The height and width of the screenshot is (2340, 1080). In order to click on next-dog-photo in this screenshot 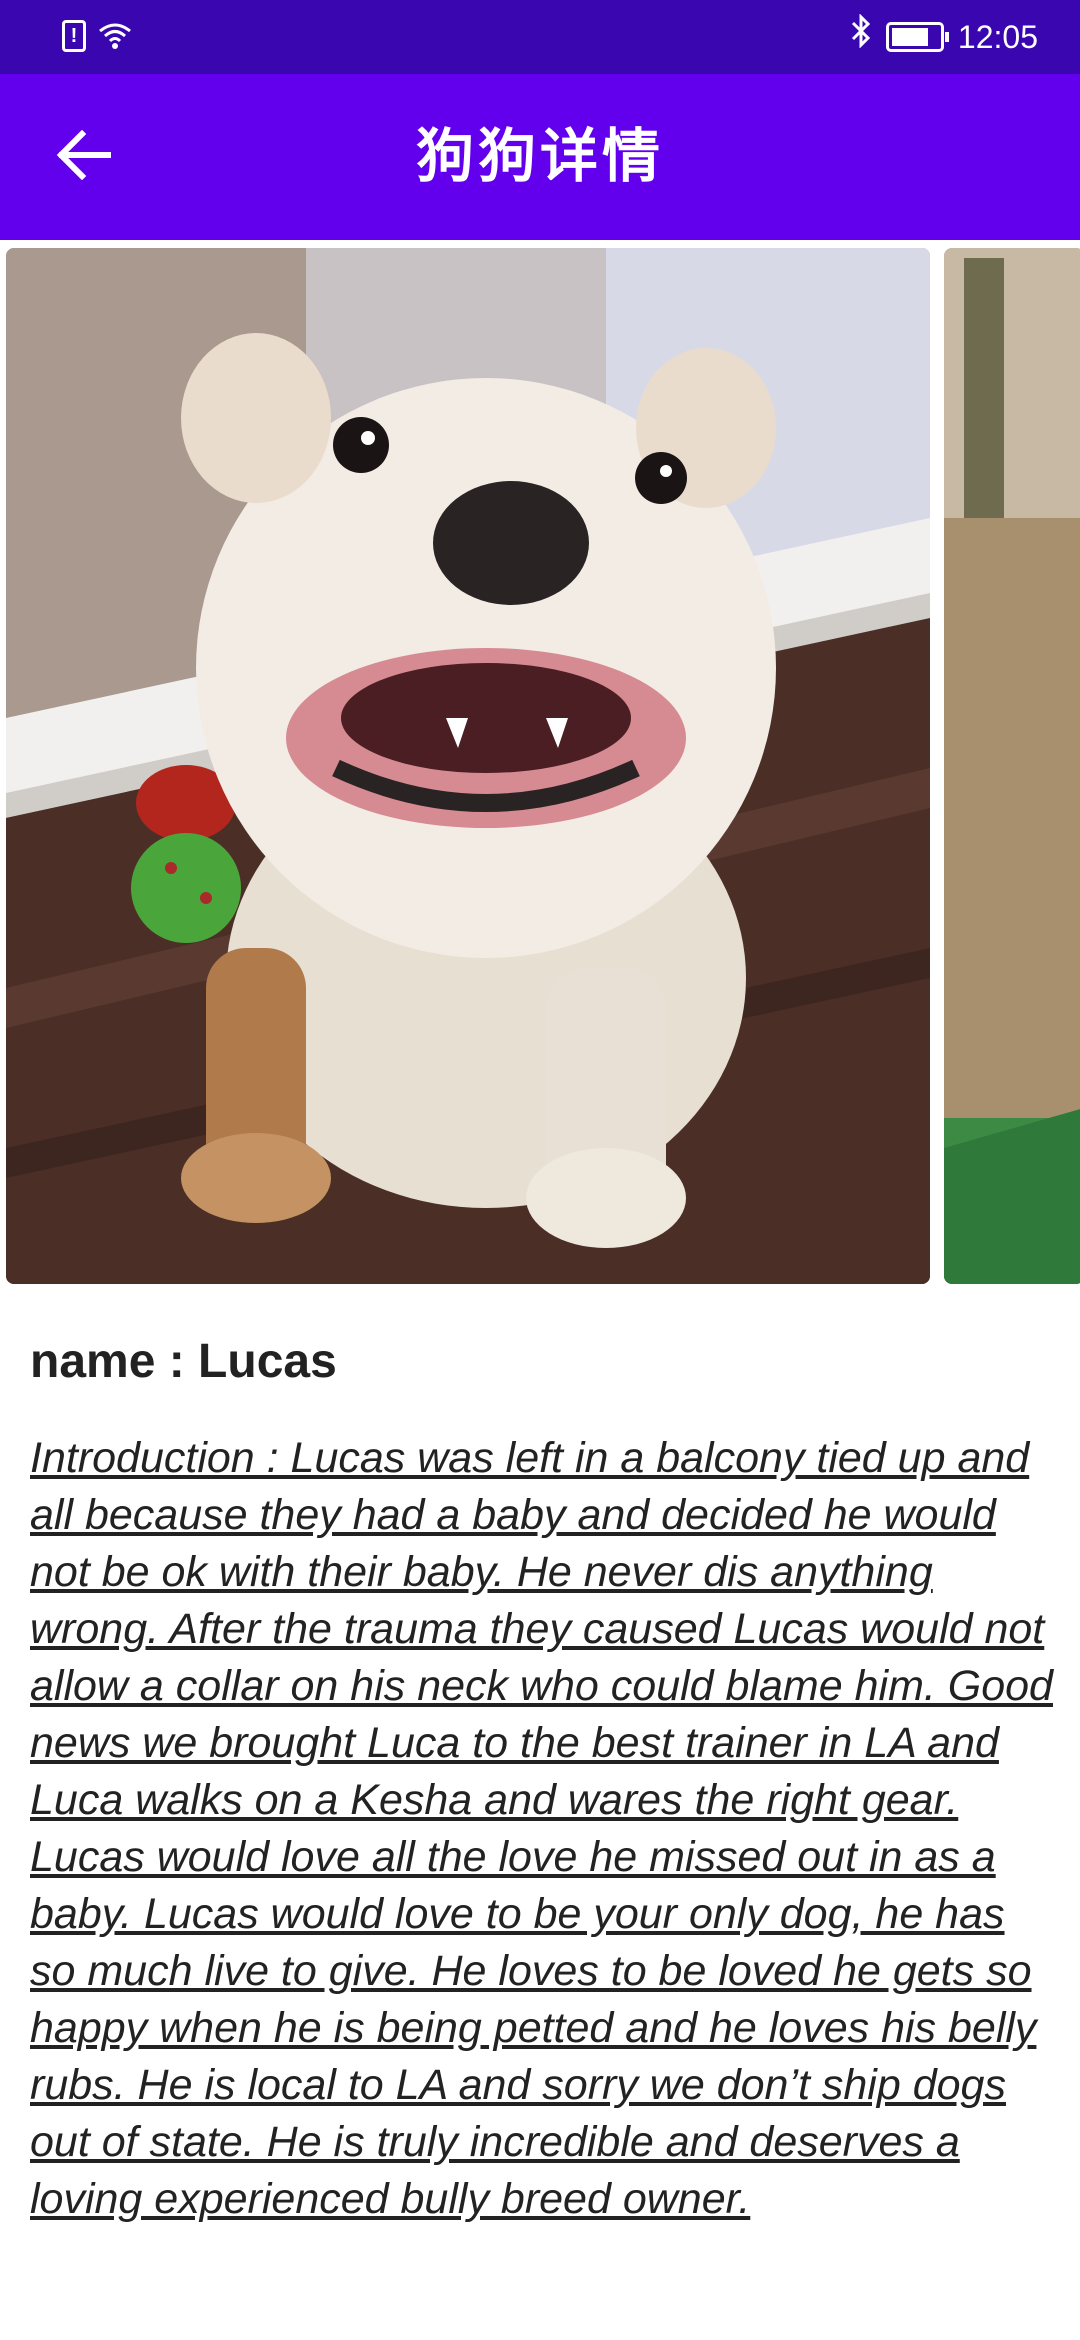, I will do `click(1012, 766)`.